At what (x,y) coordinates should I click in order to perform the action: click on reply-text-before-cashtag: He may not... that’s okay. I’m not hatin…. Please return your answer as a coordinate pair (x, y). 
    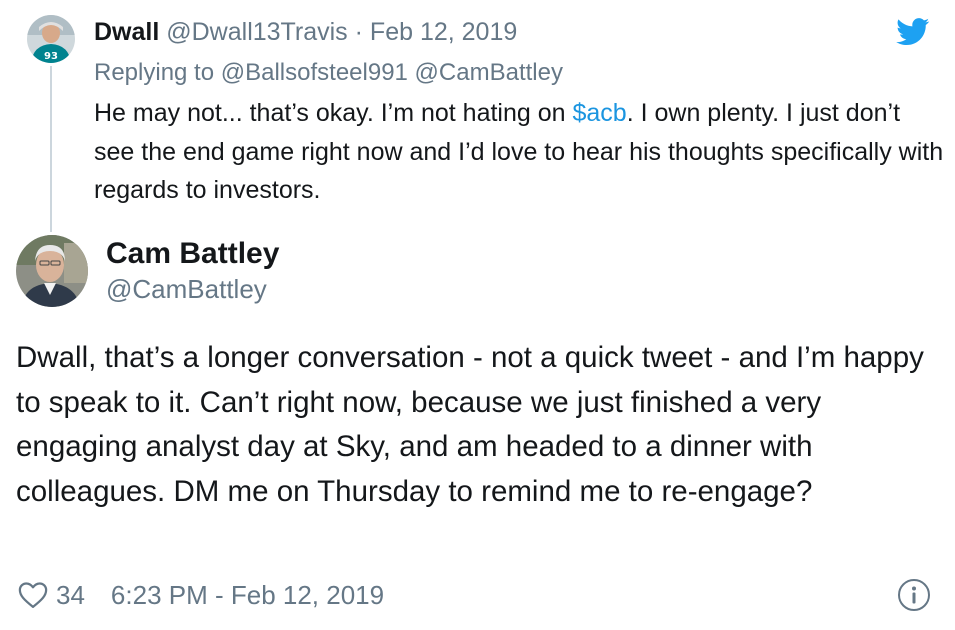
    Looking at the image, I should click on (333, 113).